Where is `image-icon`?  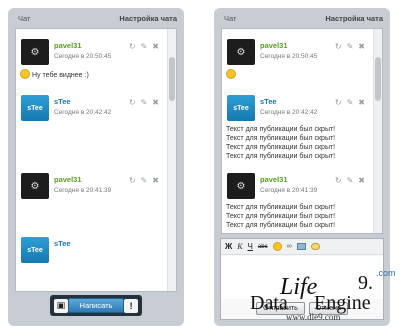 image-icon is located at coordinates (301, 246).